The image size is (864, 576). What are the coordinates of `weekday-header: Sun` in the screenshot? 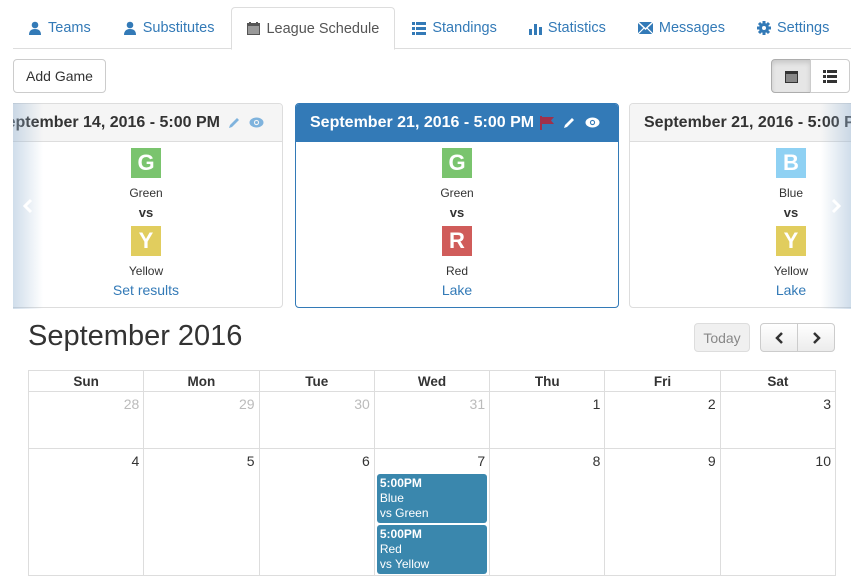 It's located at (86, 381).